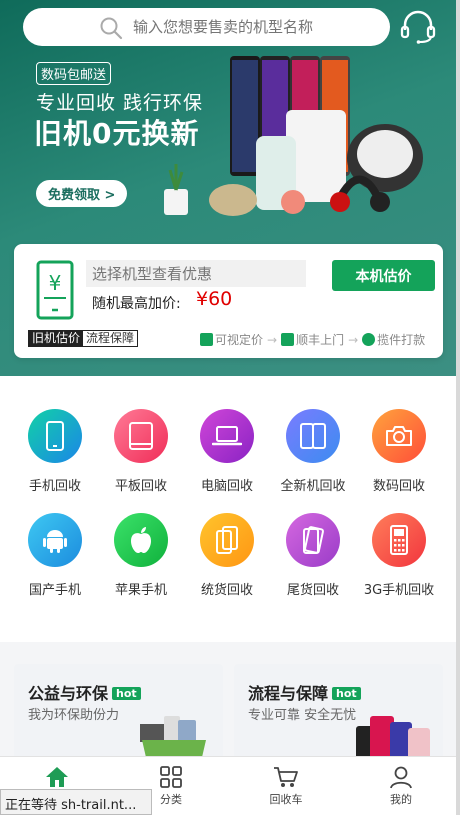 This screenshot has width=460, height=815. I want to click on search-bar, so click(206, 27).